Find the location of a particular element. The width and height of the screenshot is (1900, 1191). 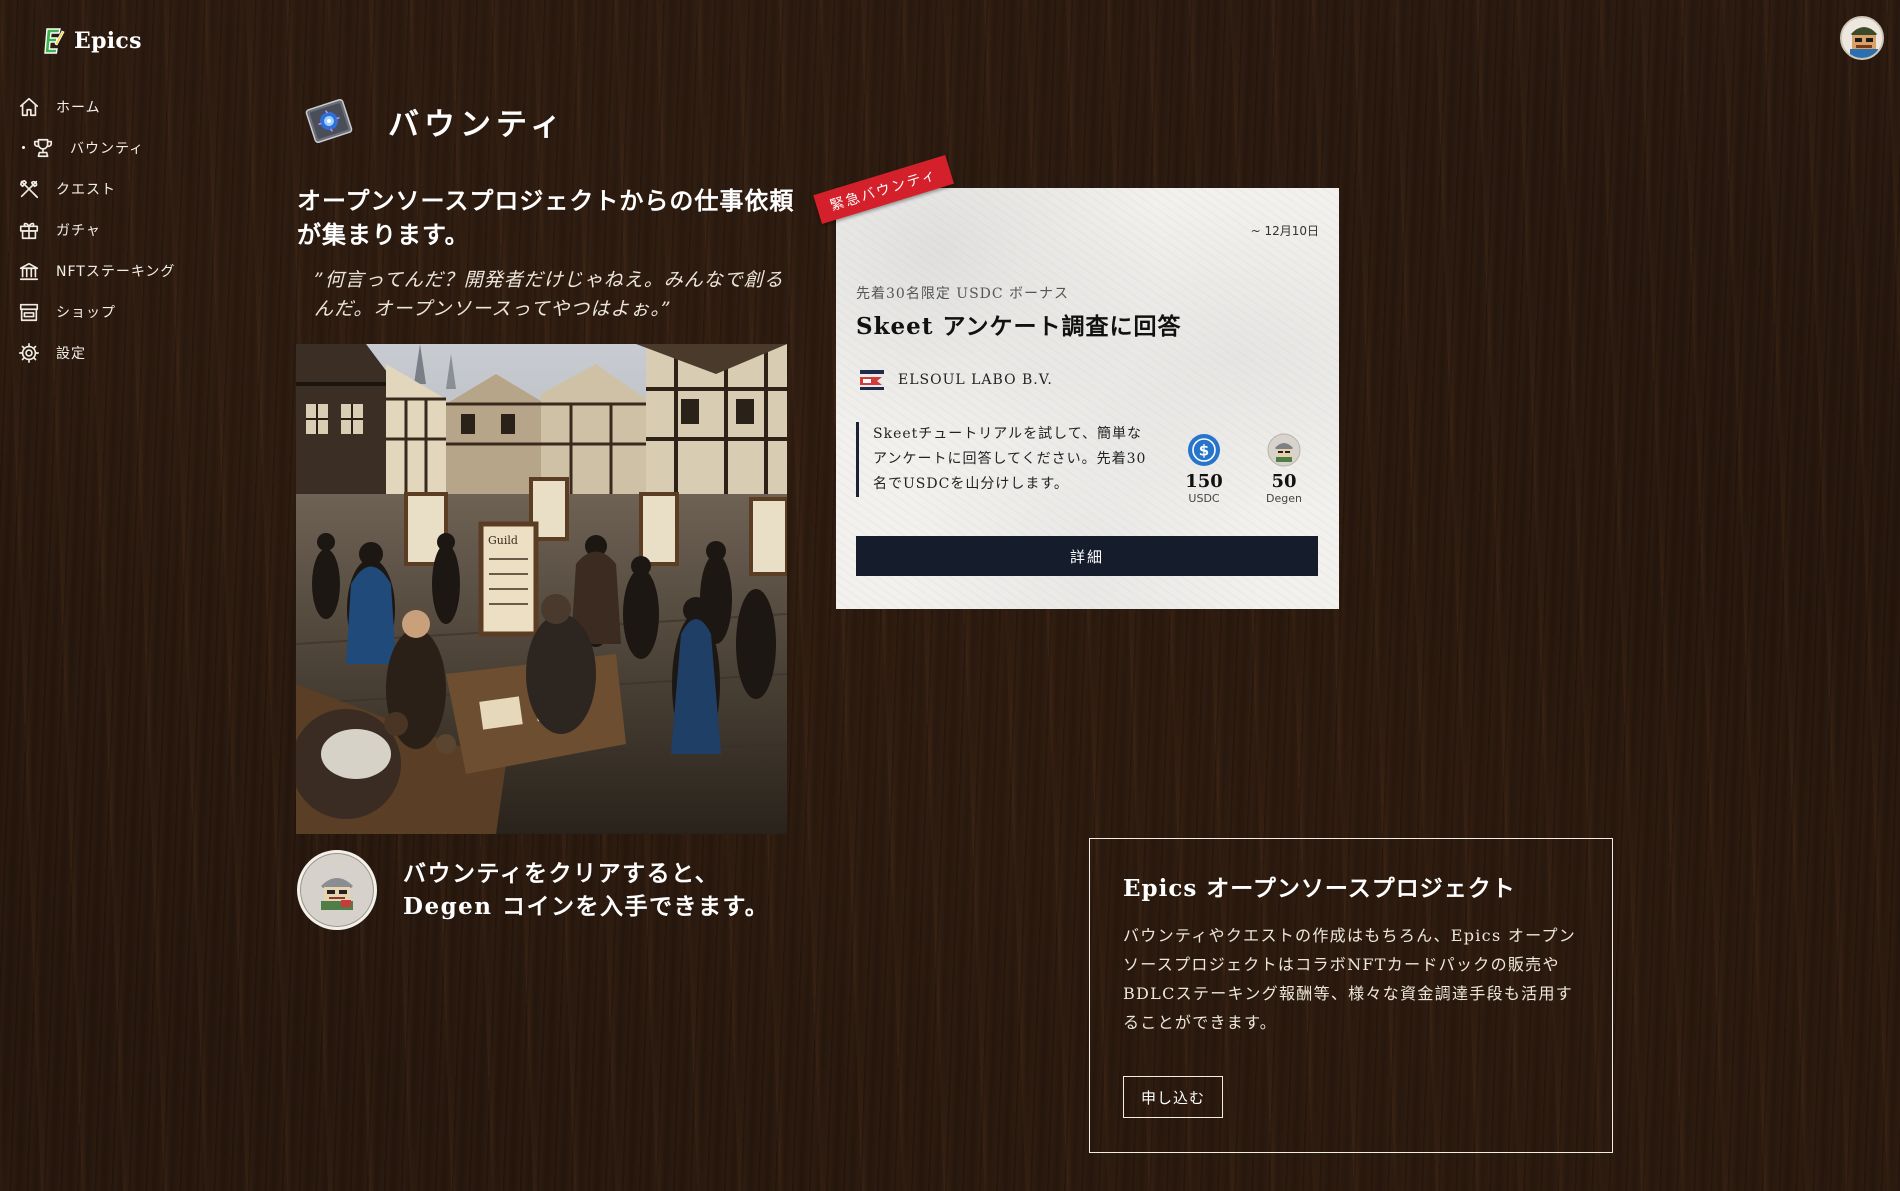

sidebar-item-gacha: ガチャ is located at coordinates (116, 229).